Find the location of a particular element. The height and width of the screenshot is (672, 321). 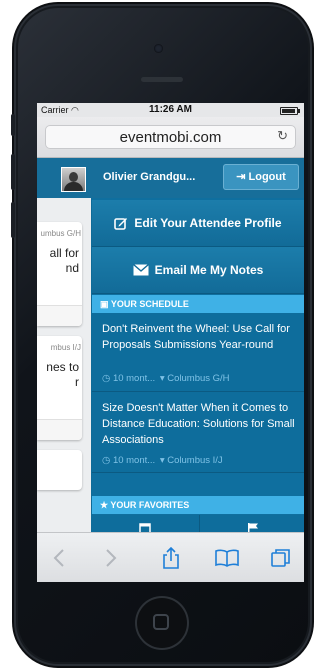

earpiece-speaker is located at coordinates (162, 79).